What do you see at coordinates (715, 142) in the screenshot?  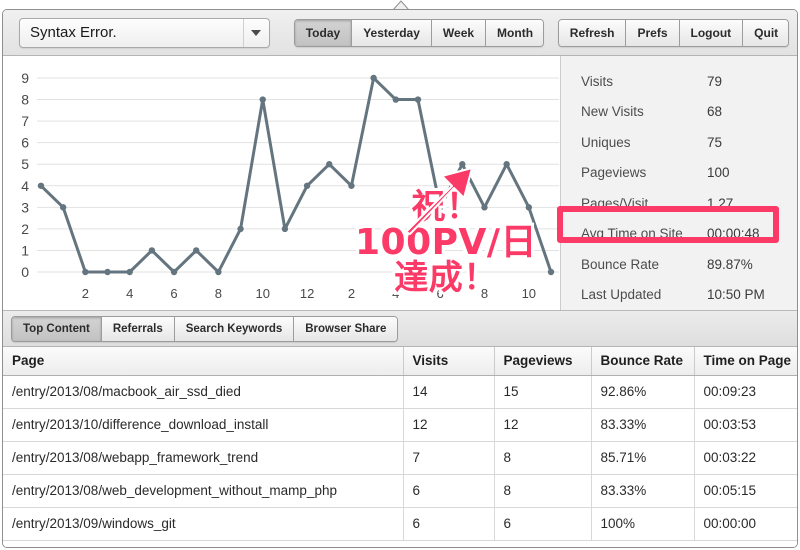 I see `stat-value: 75` at bounding box center [715, 142].